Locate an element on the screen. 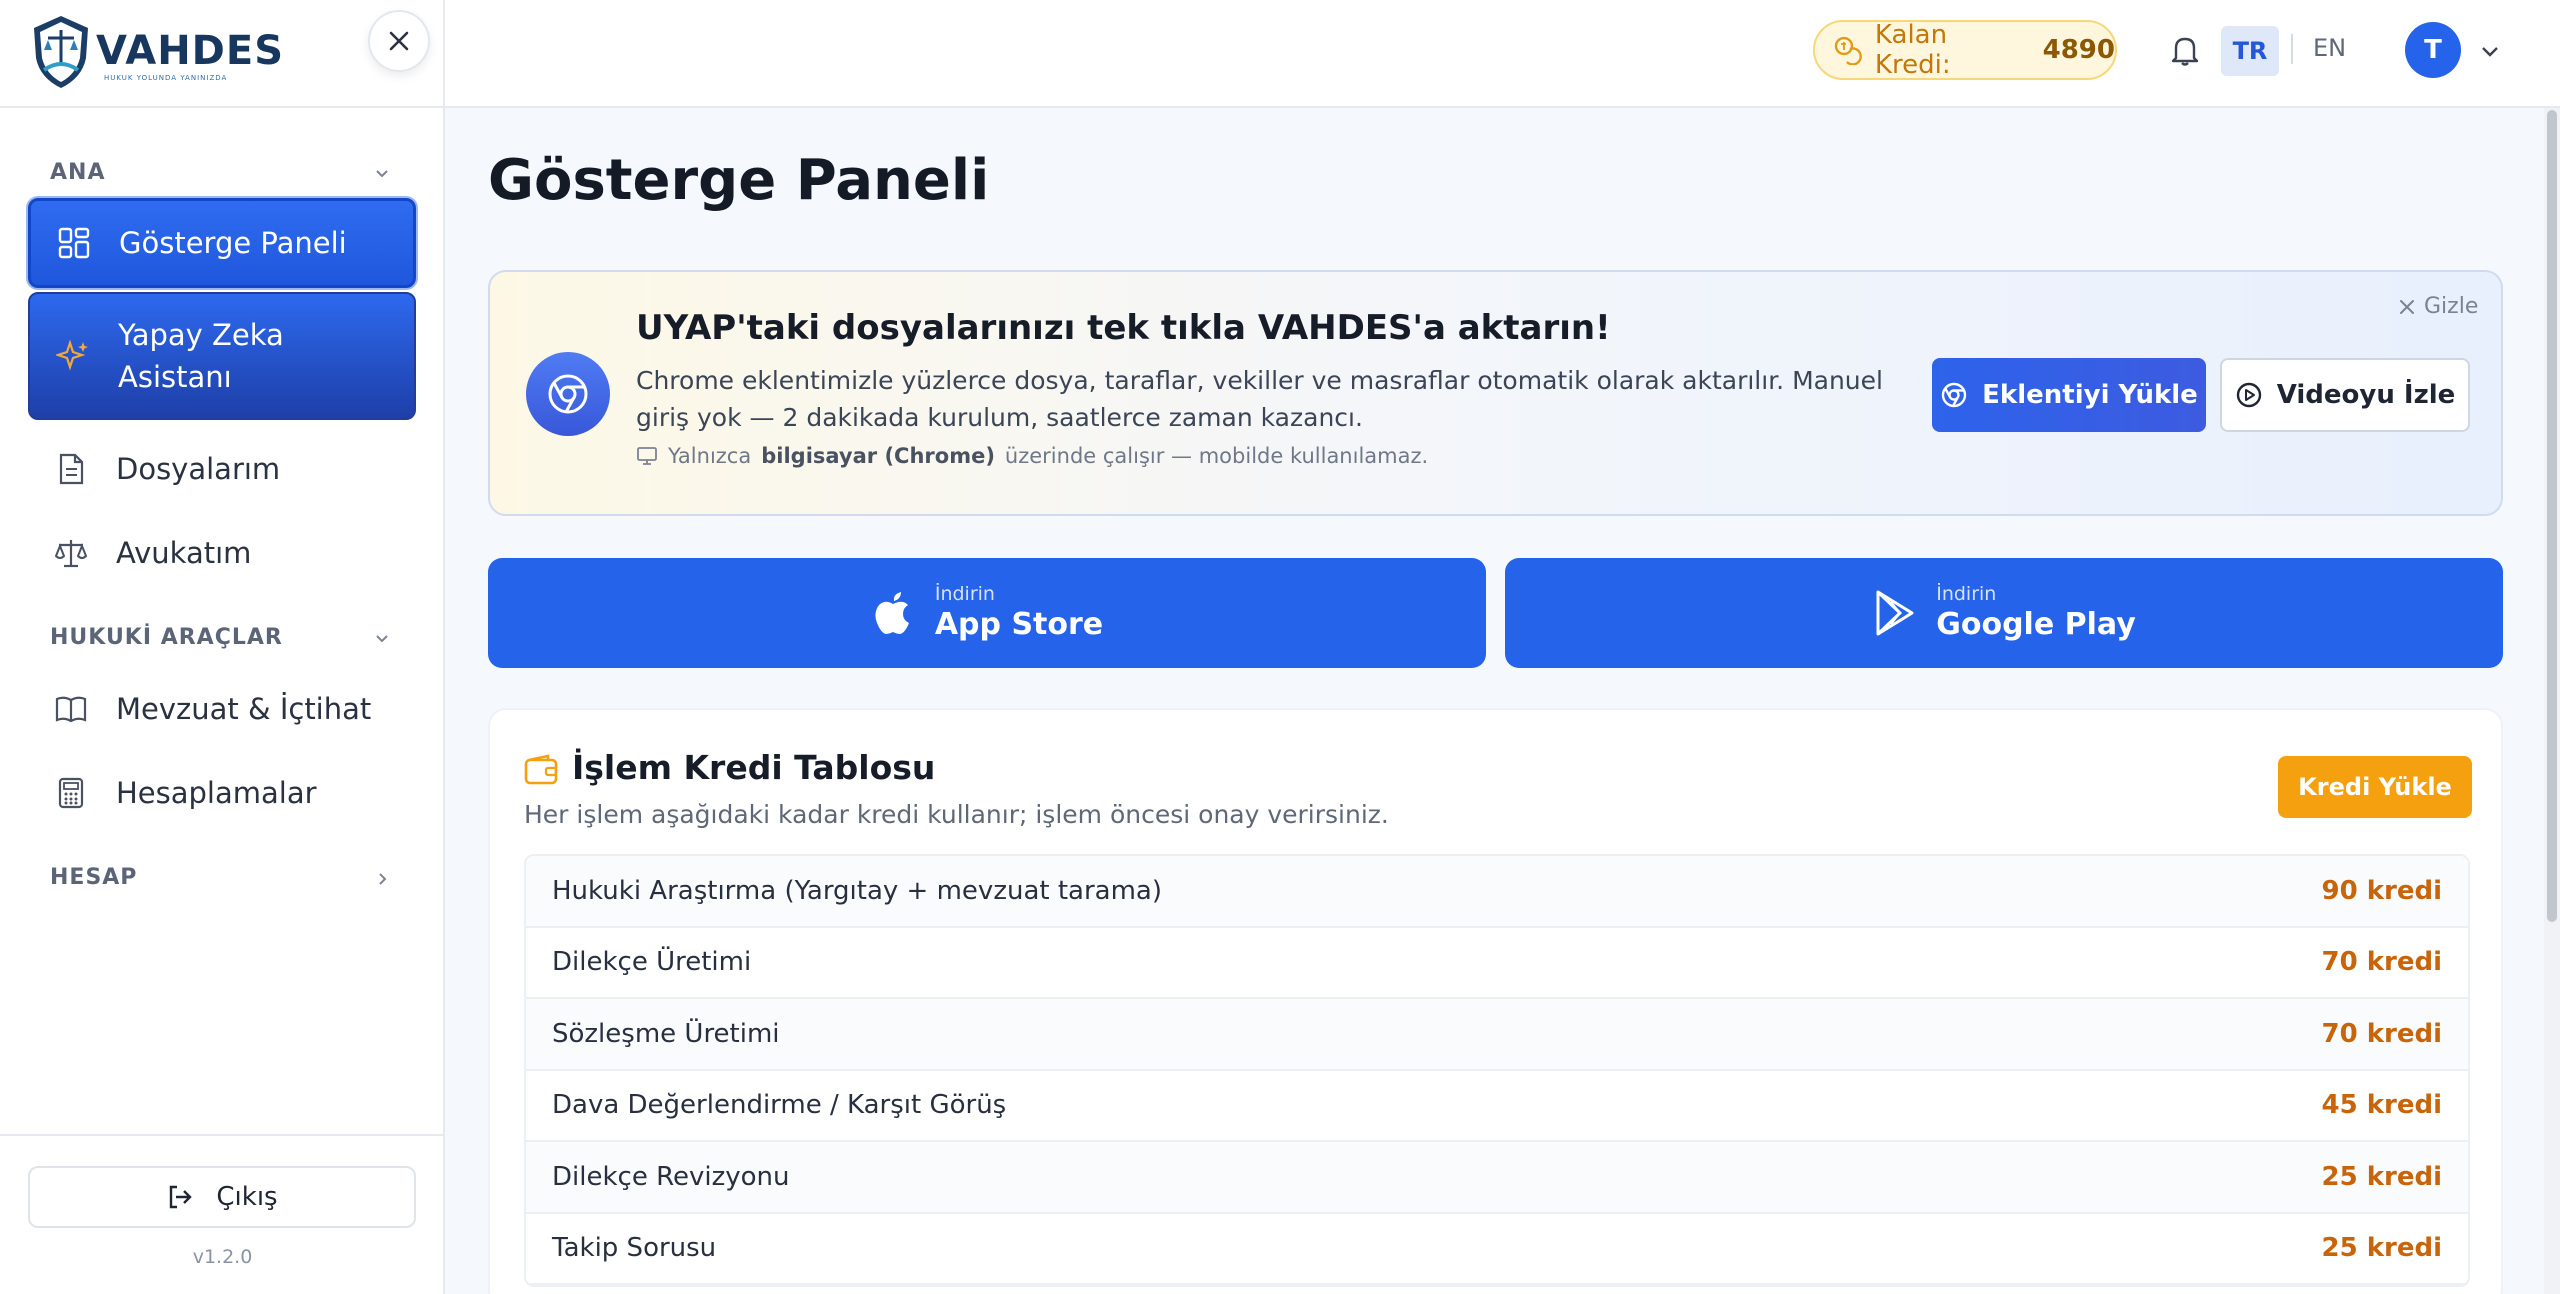 Image resolution: width=2560 pixels, height=1294 pixels. monitor-icon is located at coordinates (647, 456).